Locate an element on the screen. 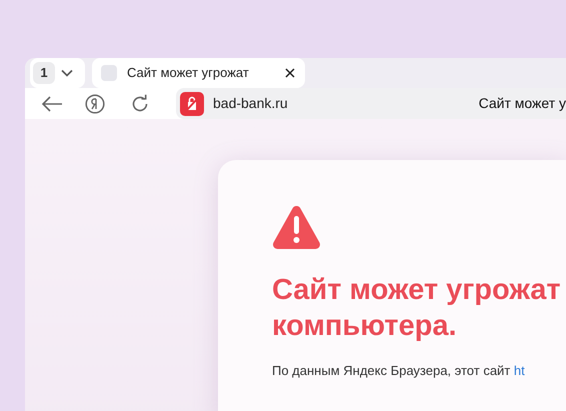 The width and height of the screenshot is (566, 411). warning-icon is located at coordinates (296, 227).